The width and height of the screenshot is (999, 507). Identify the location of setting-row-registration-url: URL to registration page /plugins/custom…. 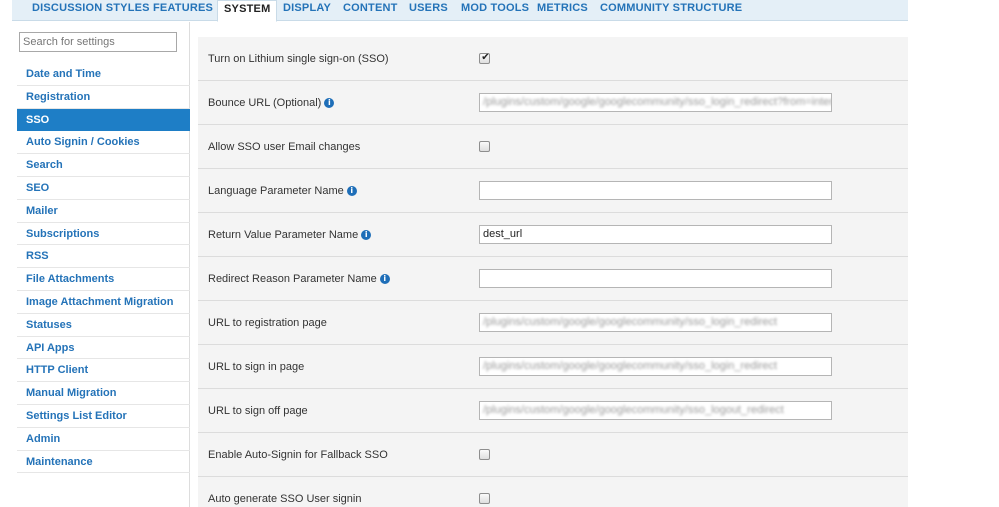
(553, 323).